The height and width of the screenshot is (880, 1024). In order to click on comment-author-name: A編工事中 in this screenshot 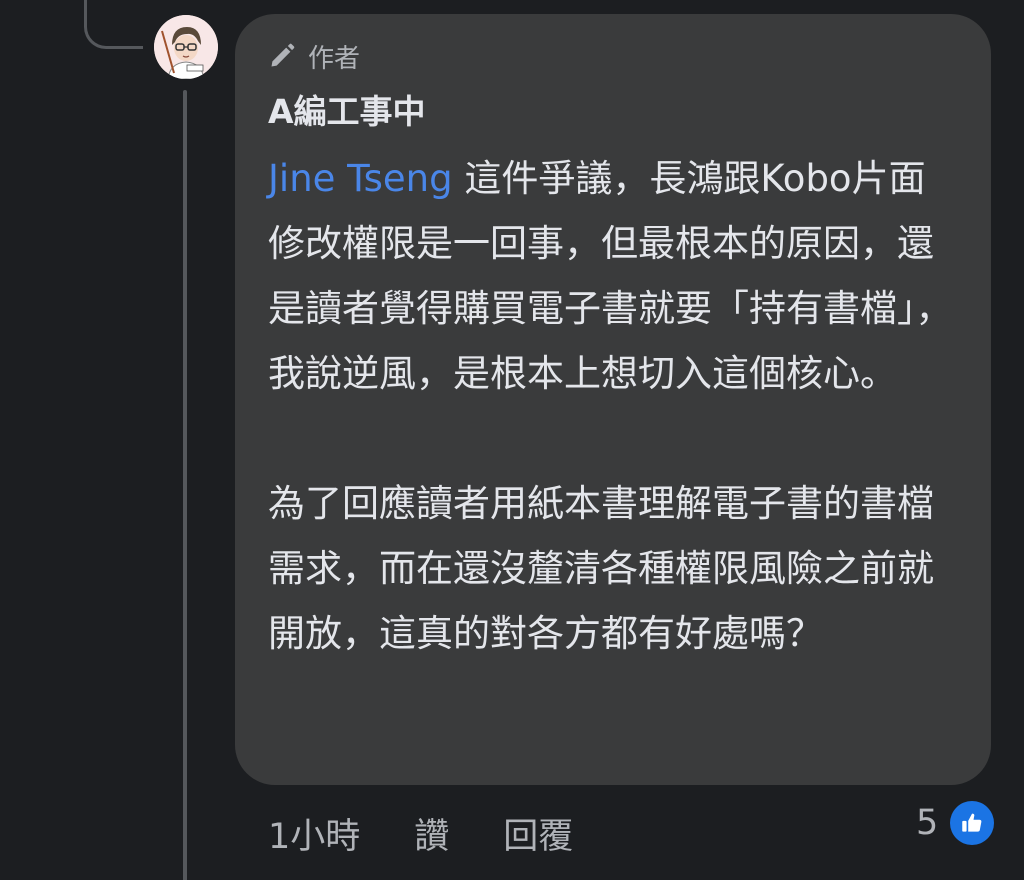, I will do `click(613, 112)`.